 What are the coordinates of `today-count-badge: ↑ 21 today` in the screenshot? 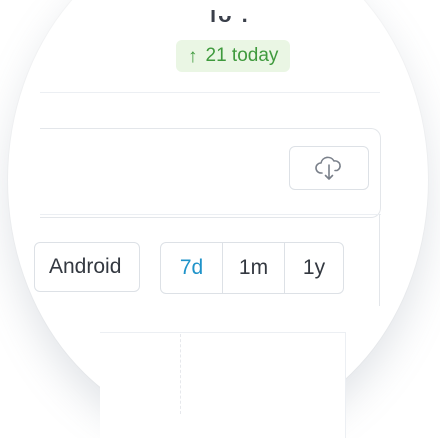 It's located at (233, 56).